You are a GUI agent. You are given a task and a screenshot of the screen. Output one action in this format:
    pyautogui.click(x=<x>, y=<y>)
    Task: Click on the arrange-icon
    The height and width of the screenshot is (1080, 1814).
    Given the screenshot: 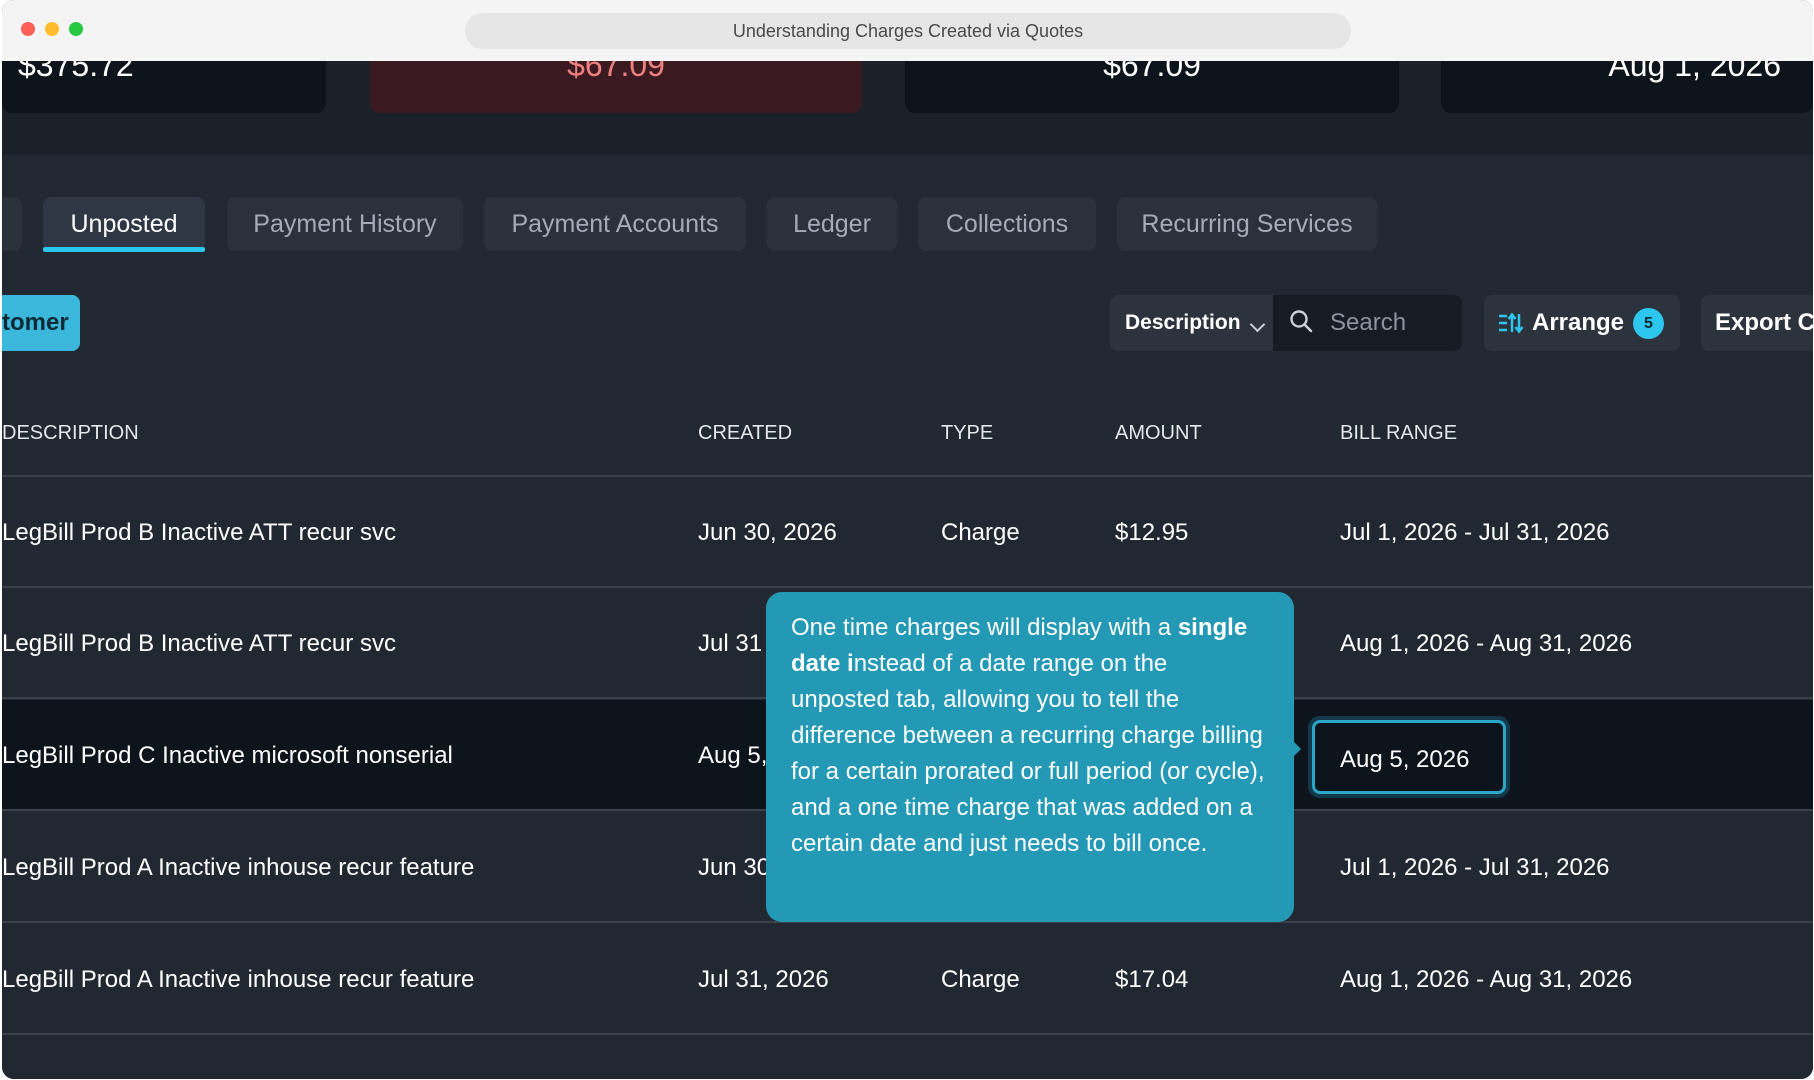 What is the action you would take?
    pyautogui.click(x=1511, y=323)
    